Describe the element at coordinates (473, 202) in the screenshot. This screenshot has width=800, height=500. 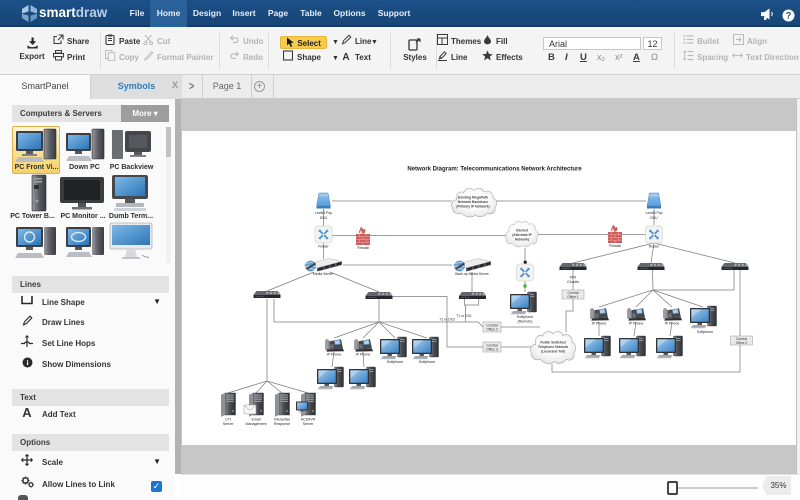
I see `svg-text: Network Backbone` at that location.